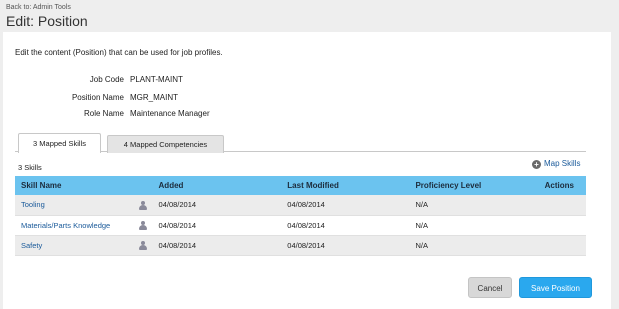 Image resolution: width=619 pixels, height=309 pixels. I want to click on map-skills-button: + Map Skills, so click(556, 164).